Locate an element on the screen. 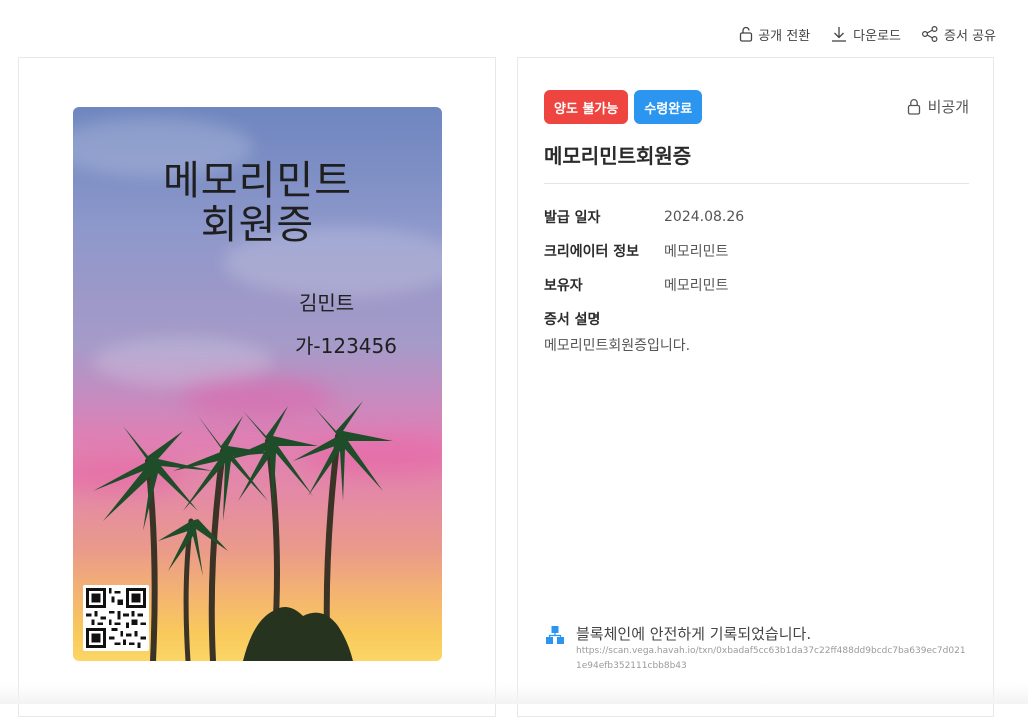 The height and width of the screenshot is (717, 1028). non-transferable-badge: 양도 불가능 is located at coordinates (586, 107).